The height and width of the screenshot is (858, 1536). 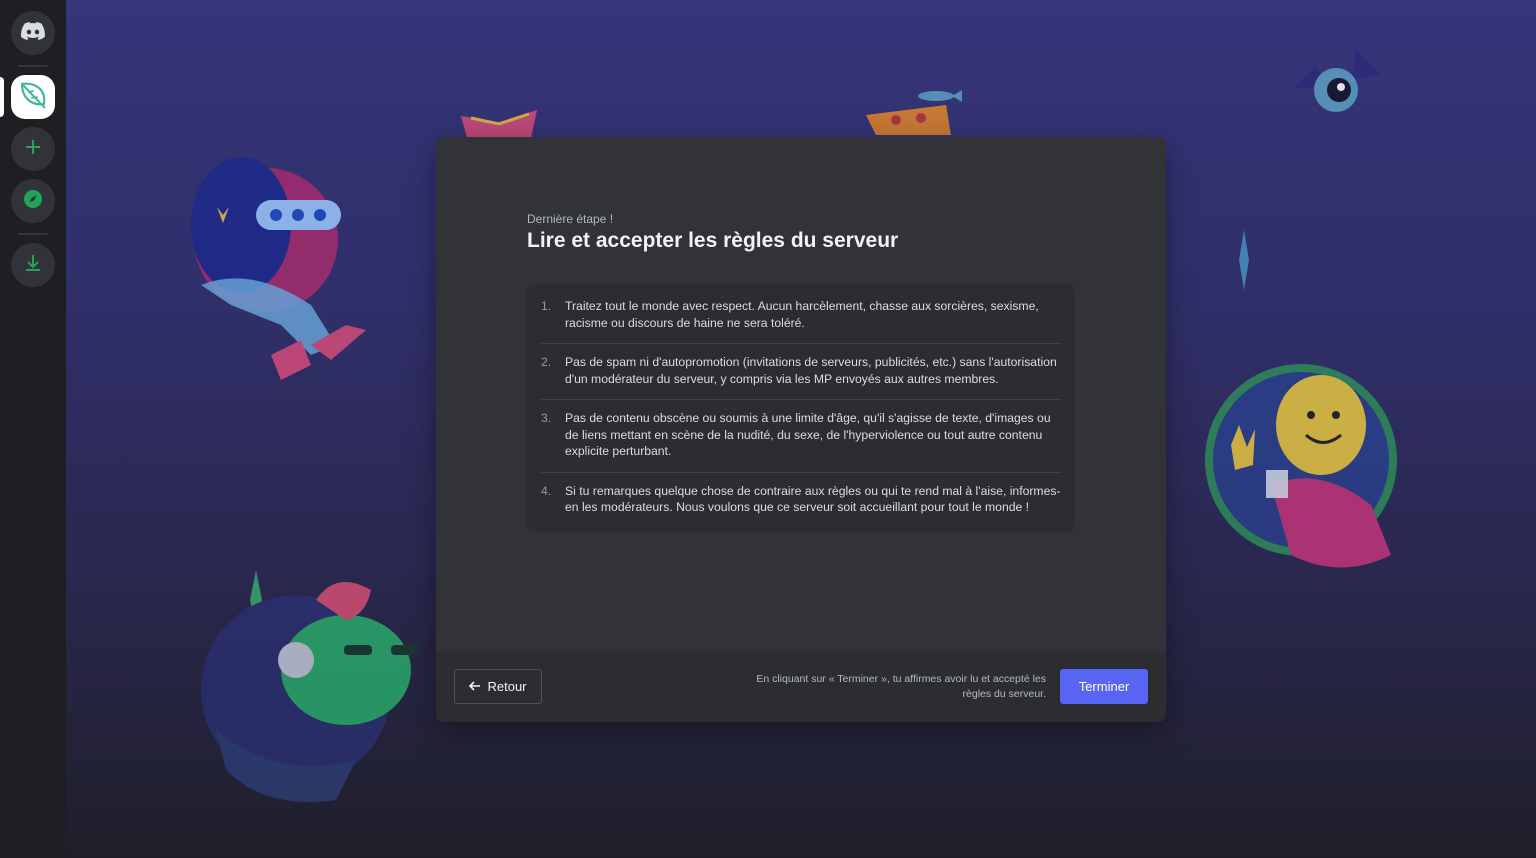 What do you see at coordinates (310, 686) in the screenshot?
I see `headphones-monster-illustration` at bounding box center [310, 686].